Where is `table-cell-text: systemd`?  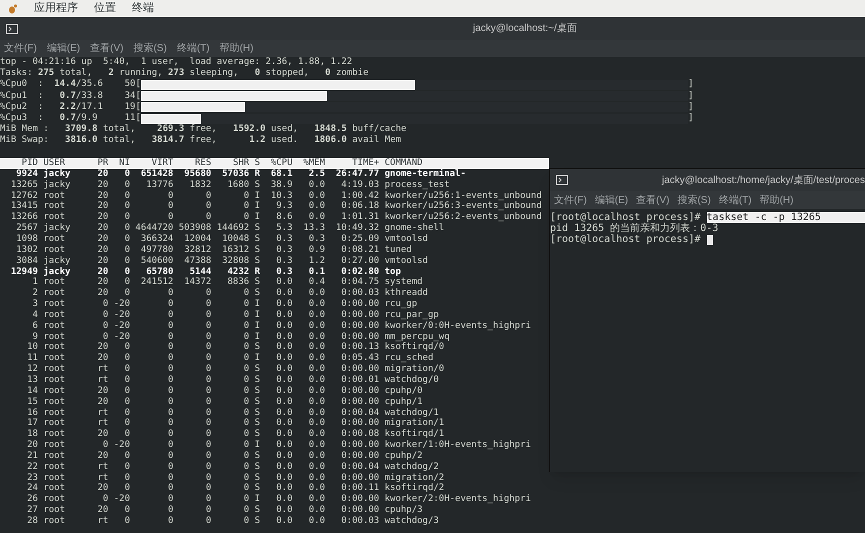 table-cell-text: systemd is located at coordinates (403, 282).